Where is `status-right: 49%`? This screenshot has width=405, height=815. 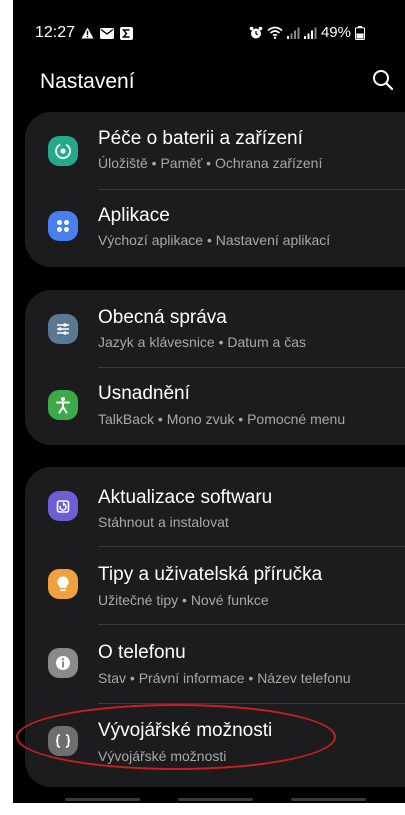 status-right: 49% is located at coordinates (307, 32).